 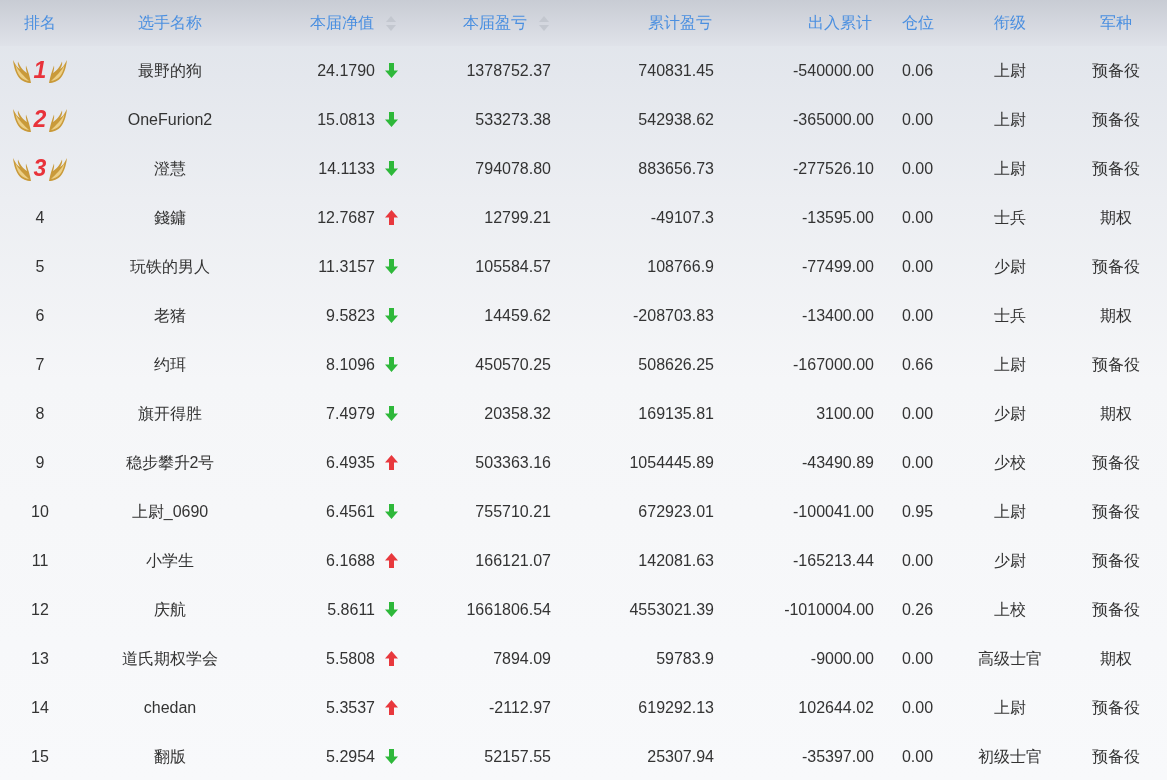 I want to click on rank-number: 7, so click(x=40, y=364).